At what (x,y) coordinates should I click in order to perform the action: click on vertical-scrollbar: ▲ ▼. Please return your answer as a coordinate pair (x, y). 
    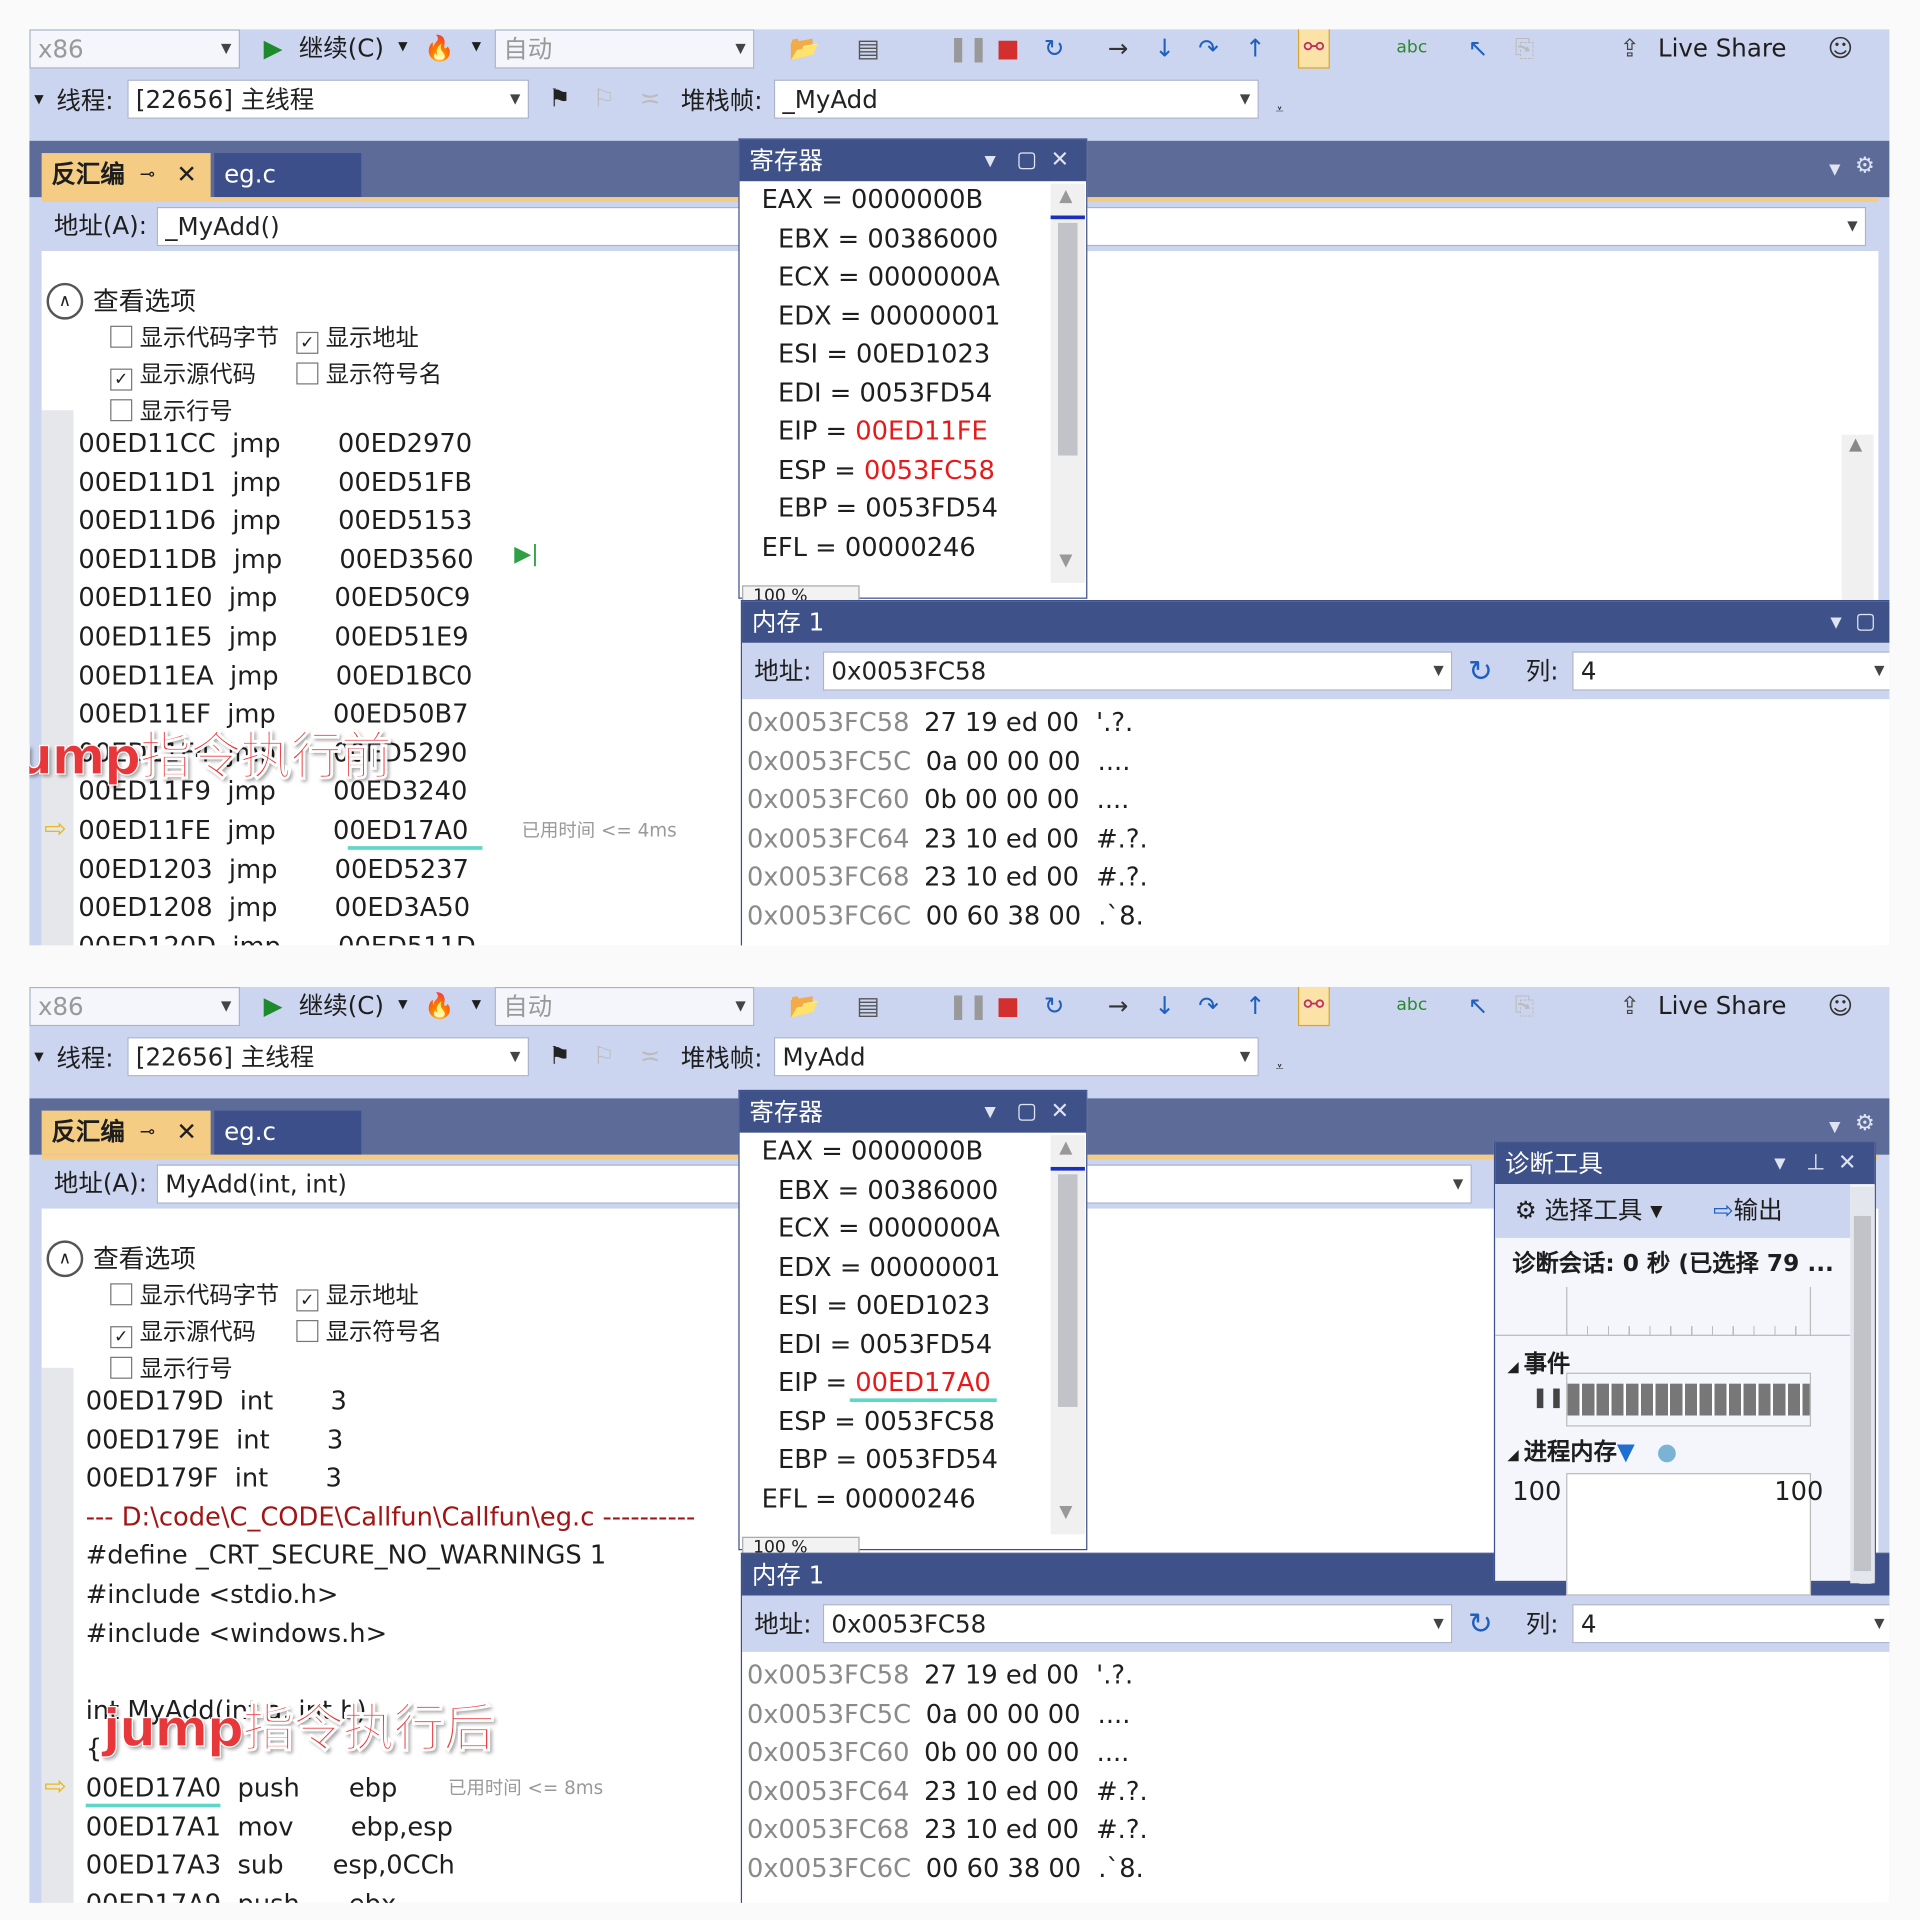
    Looking at the image, I should click on (1067, 1335).